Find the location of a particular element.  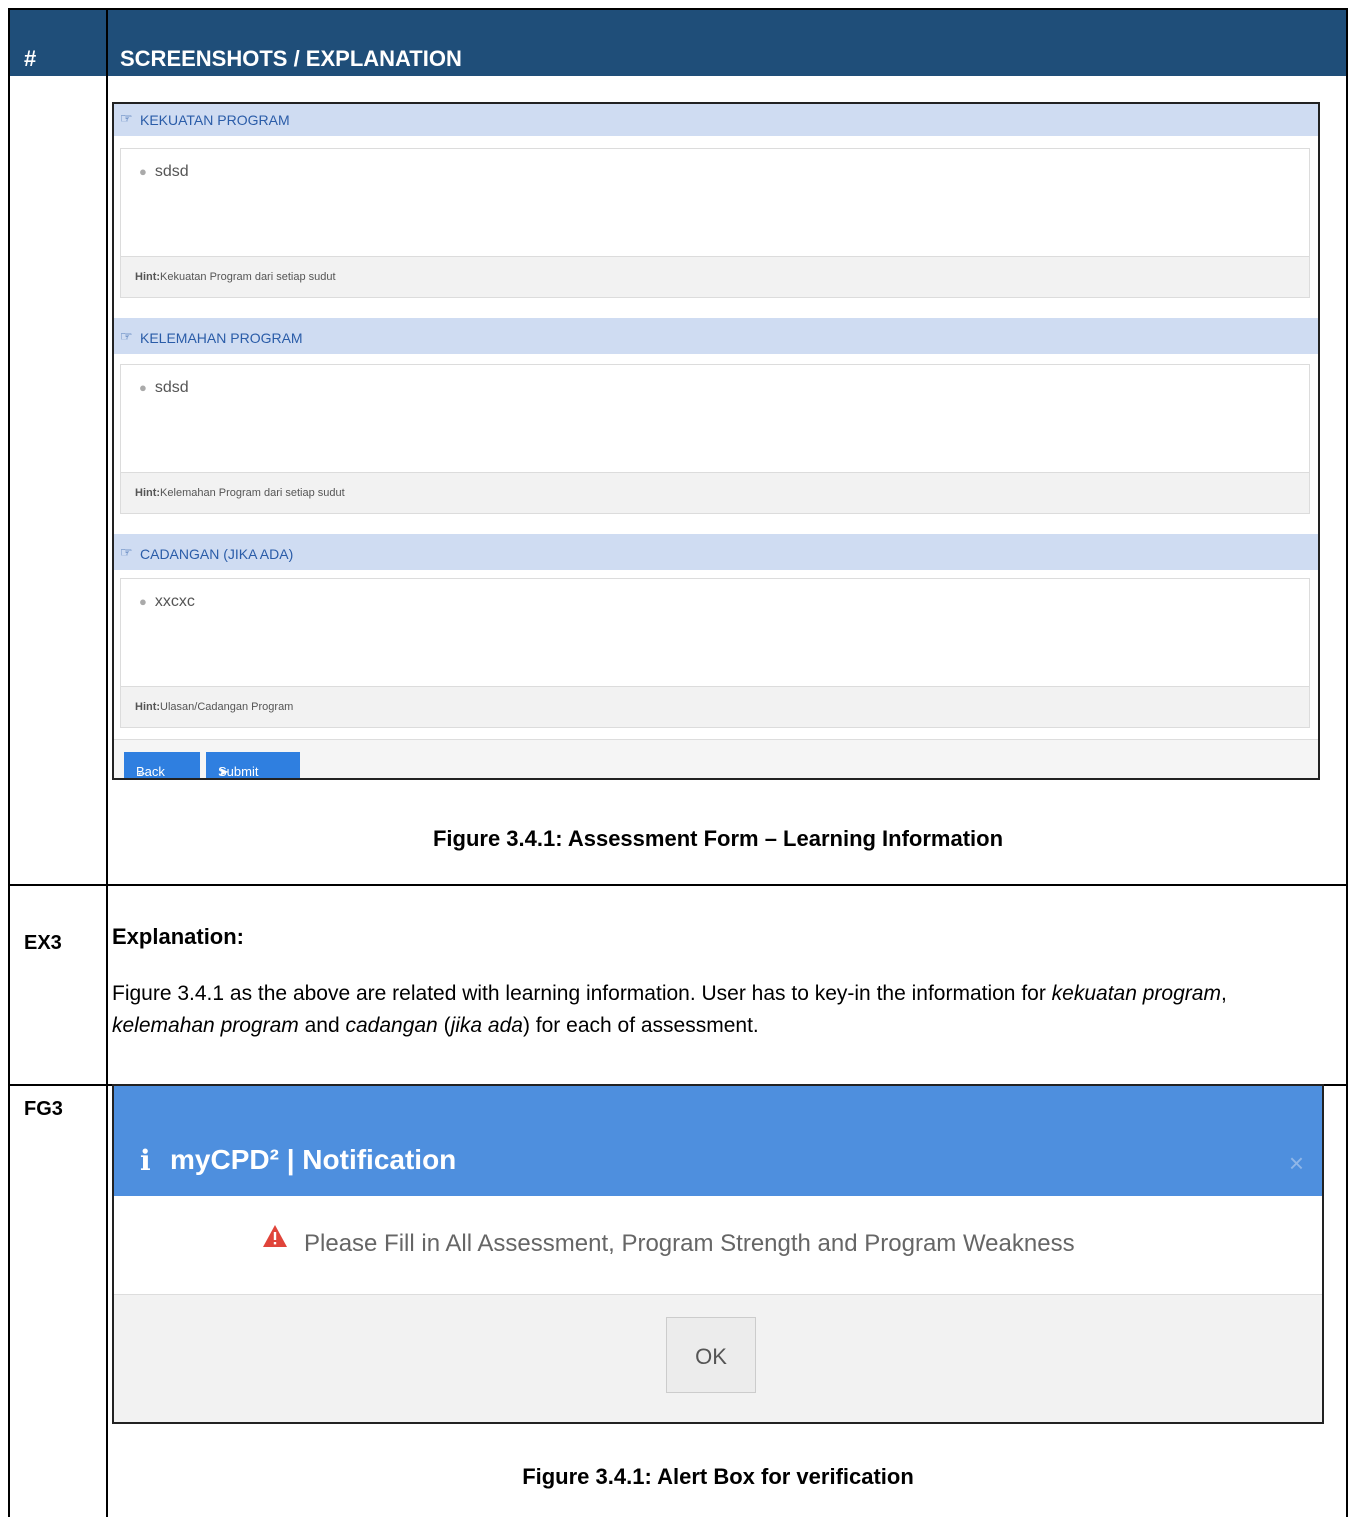

field-value: xxcxc is located at coordinates (174, 601).